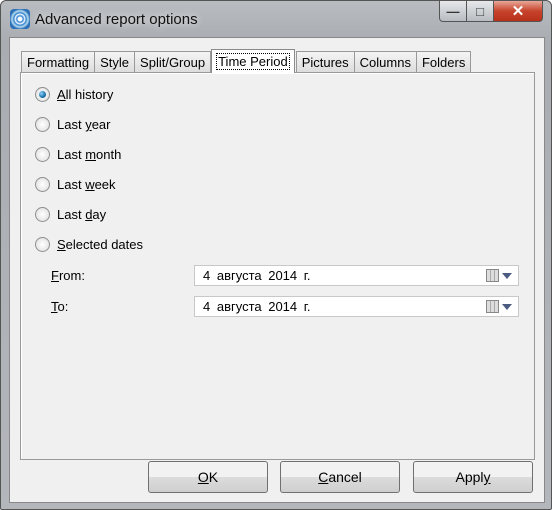 This screenshot has width=552, height=510. I want to click on tab-label: Folders, so click(443, 62).